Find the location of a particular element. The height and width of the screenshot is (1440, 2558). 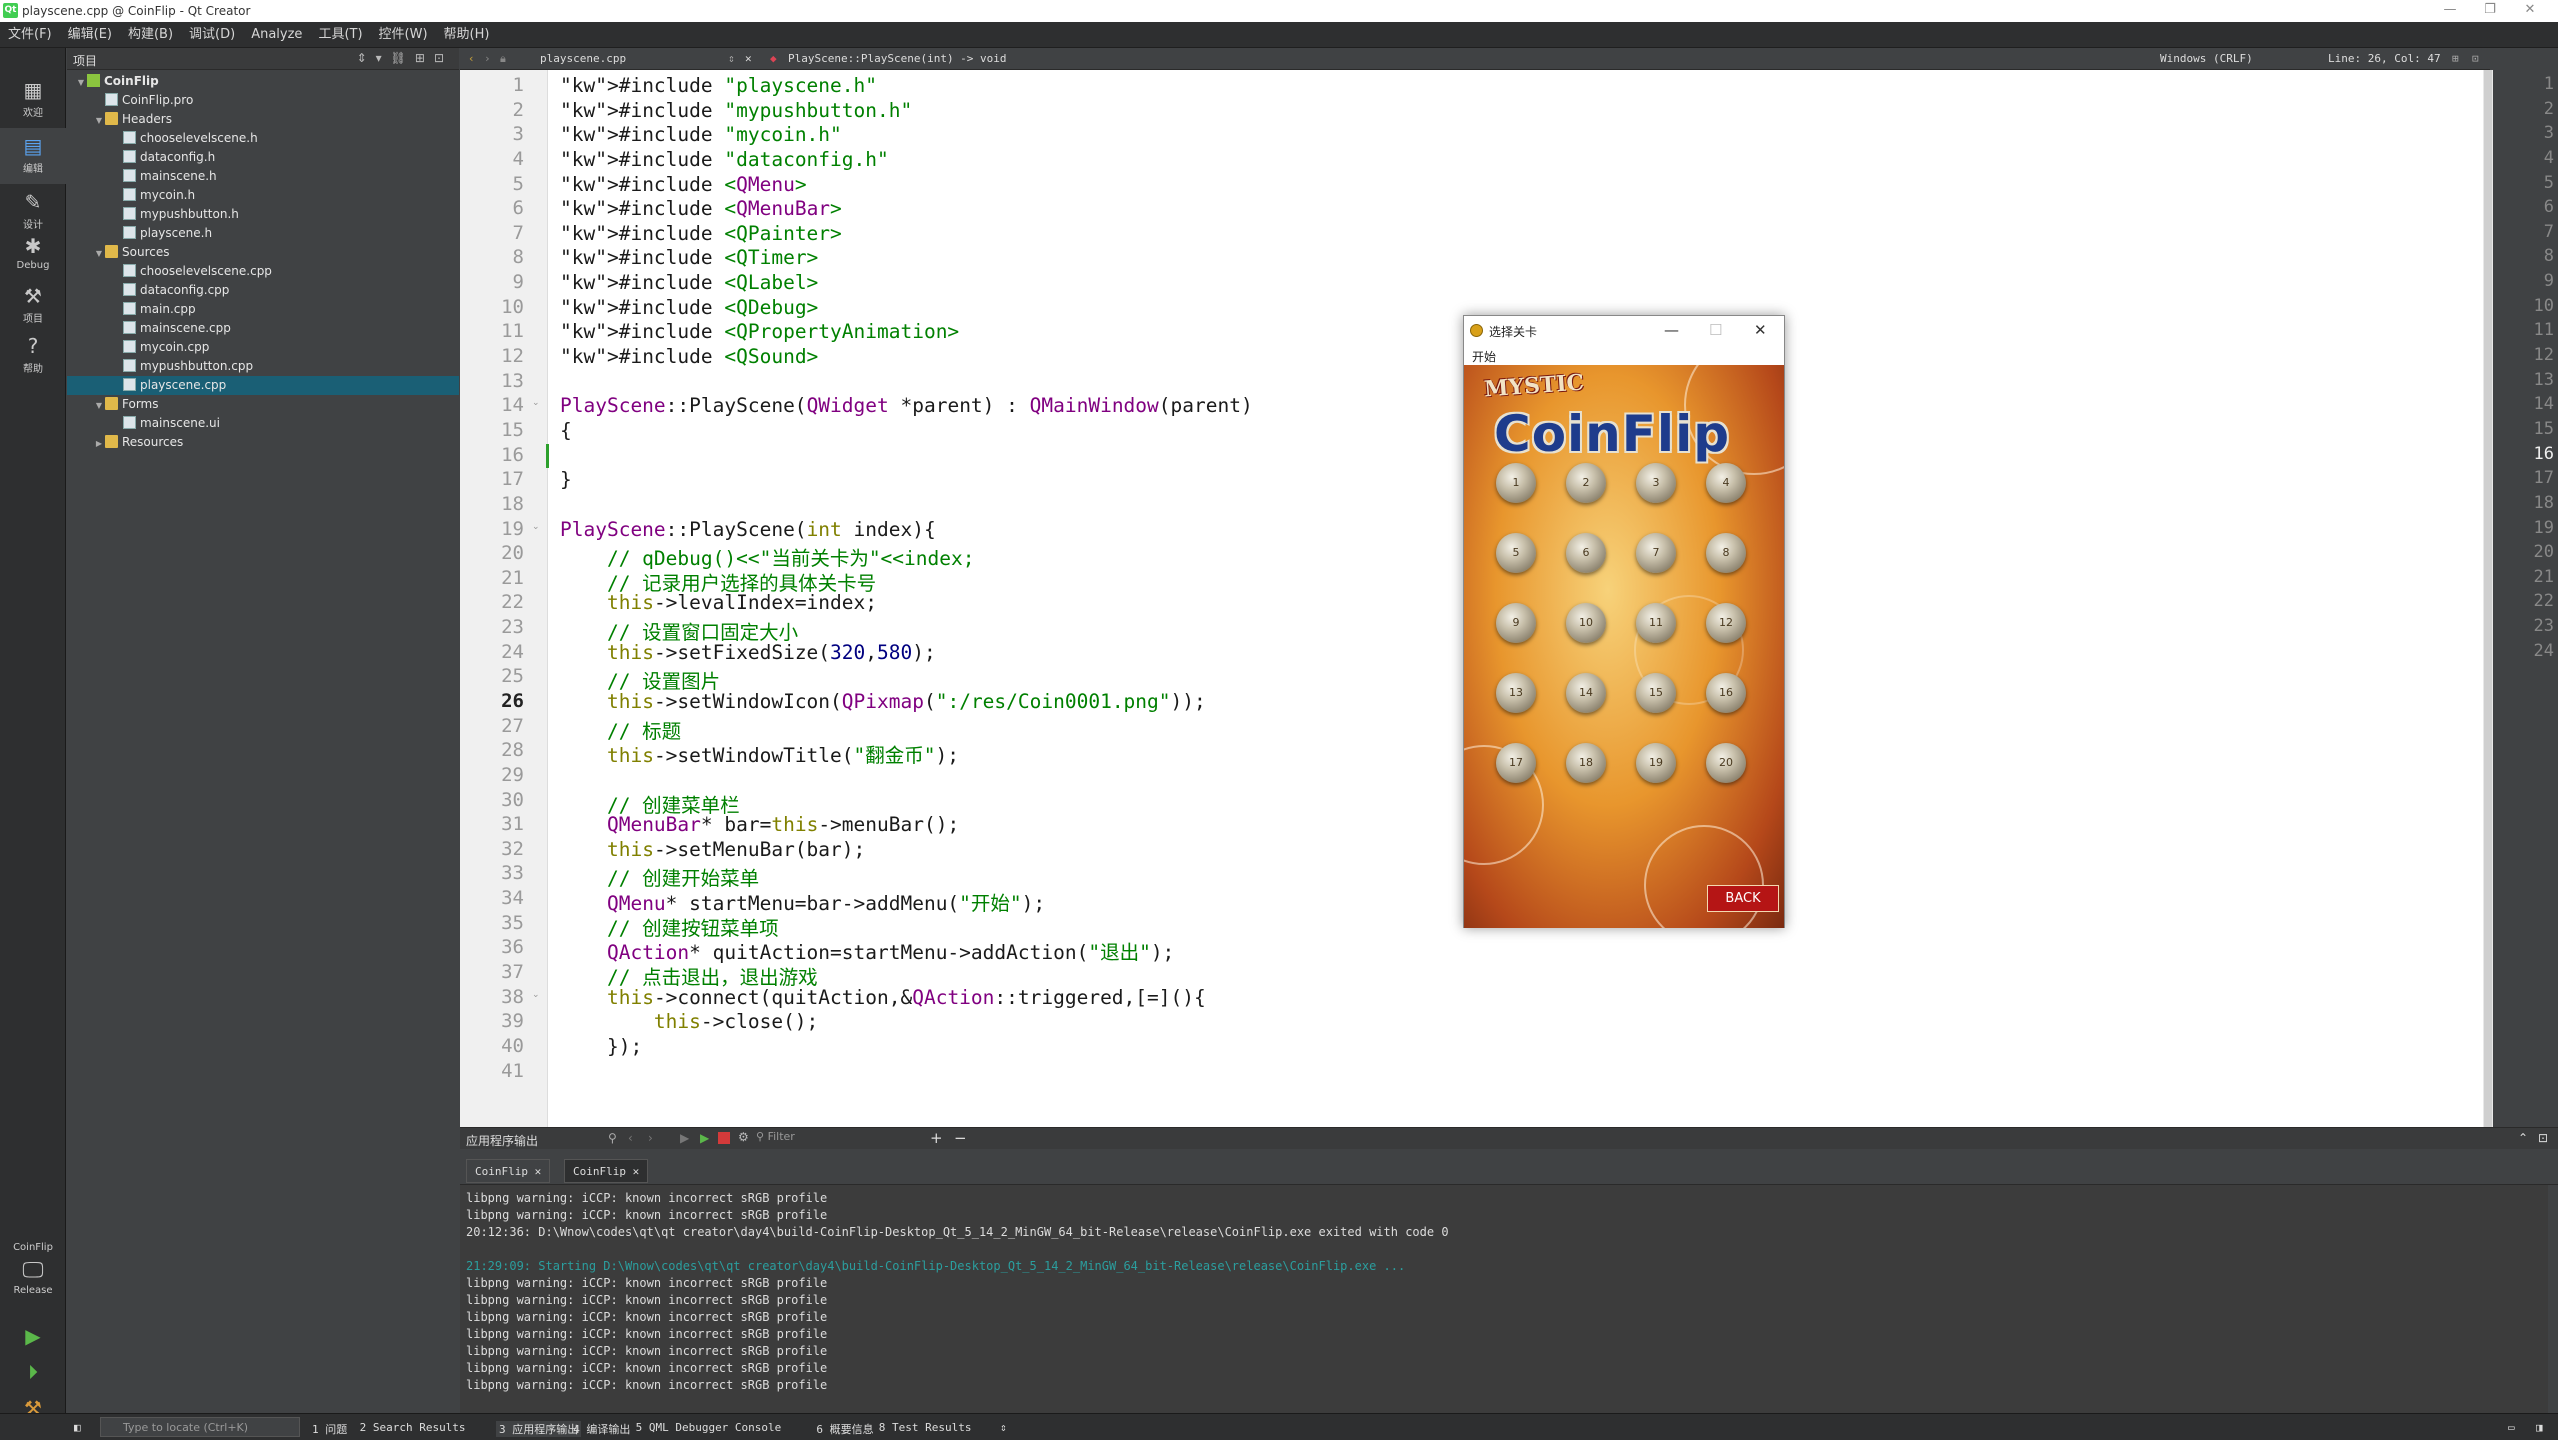

editor-scrollbar is located at coordinates (2488, 598).